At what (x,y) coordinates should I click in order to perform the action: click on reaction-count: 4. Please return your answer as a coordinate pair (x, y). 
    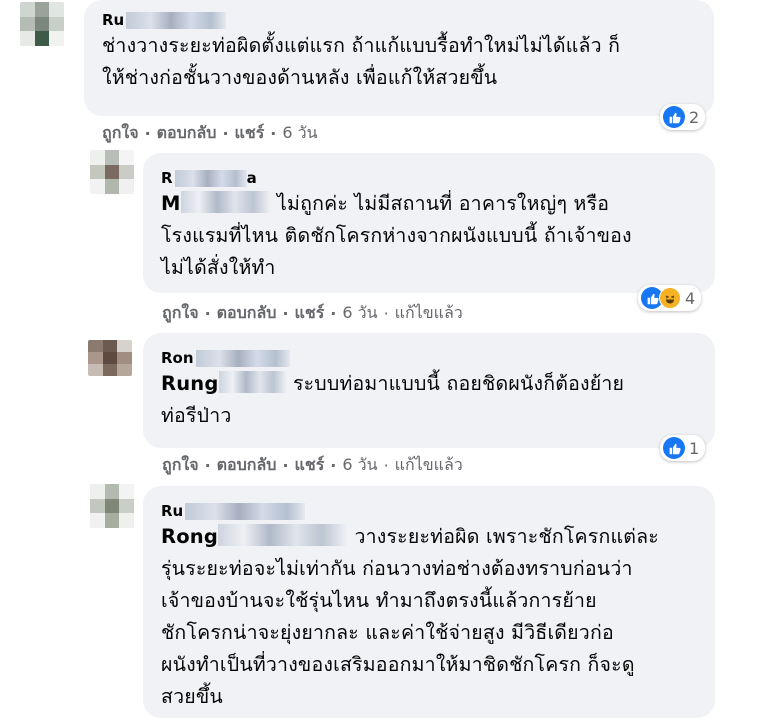
    Looking at the image, I should click on (670, 298).